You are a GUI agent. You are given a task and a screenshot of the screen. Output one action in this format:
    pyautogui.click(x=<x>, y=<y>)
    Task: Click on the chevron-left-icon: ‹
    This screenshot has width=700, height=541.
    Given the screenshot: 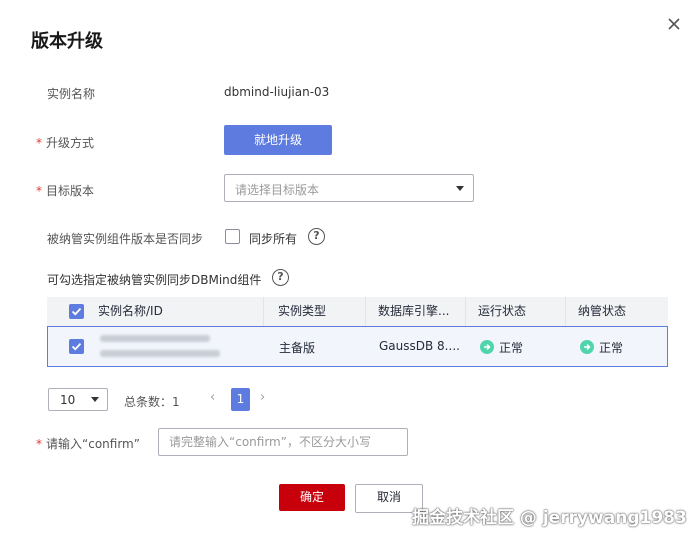 What is the action you would take?
    pyautogui.click(x=212, y=397)
    